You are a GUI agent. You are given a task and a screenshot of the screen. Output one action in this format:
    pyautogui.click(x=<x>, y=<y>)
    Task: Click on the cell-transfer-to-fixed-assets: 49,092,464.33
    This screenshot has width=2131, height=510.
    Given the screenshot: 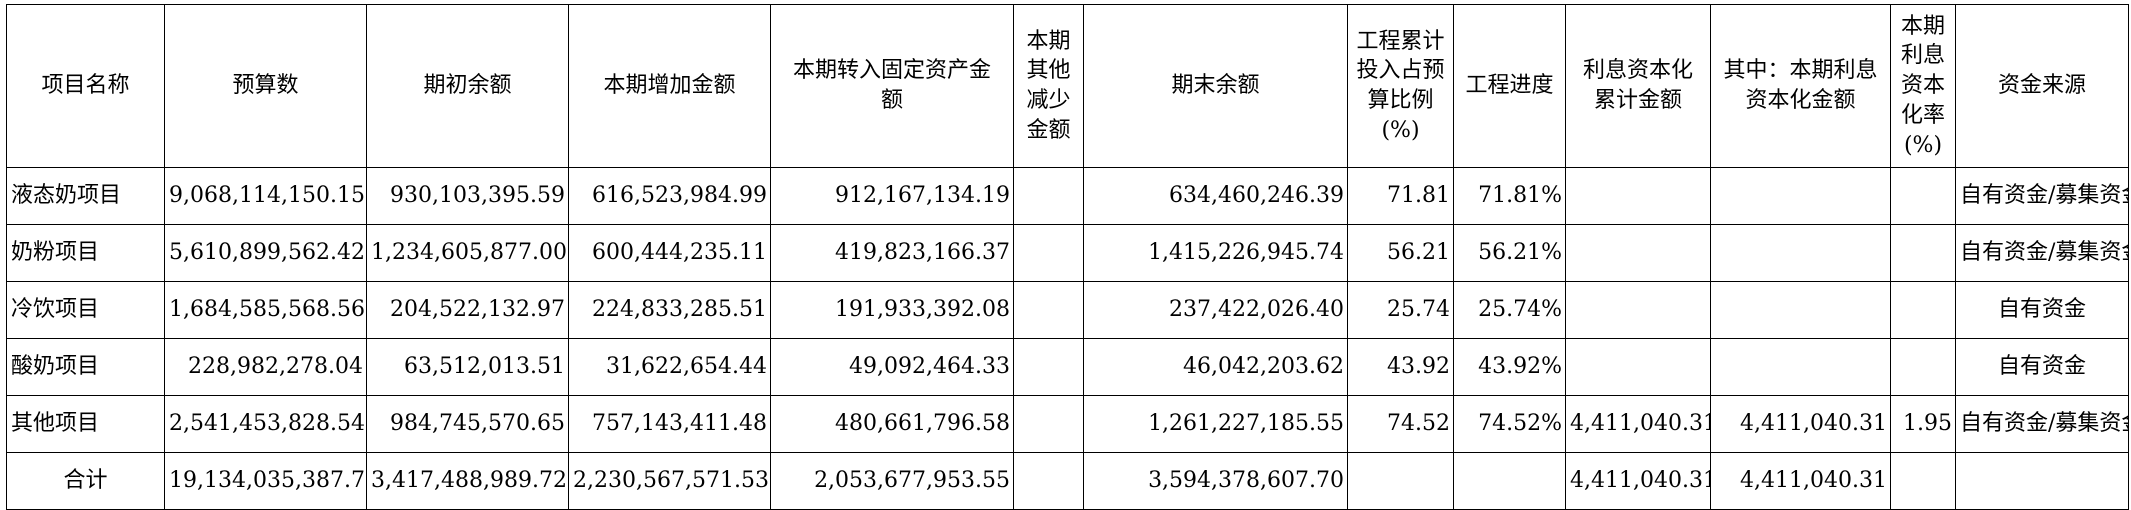 What is the action you would take?
    pyautogui.click(x=892, y=367)
    